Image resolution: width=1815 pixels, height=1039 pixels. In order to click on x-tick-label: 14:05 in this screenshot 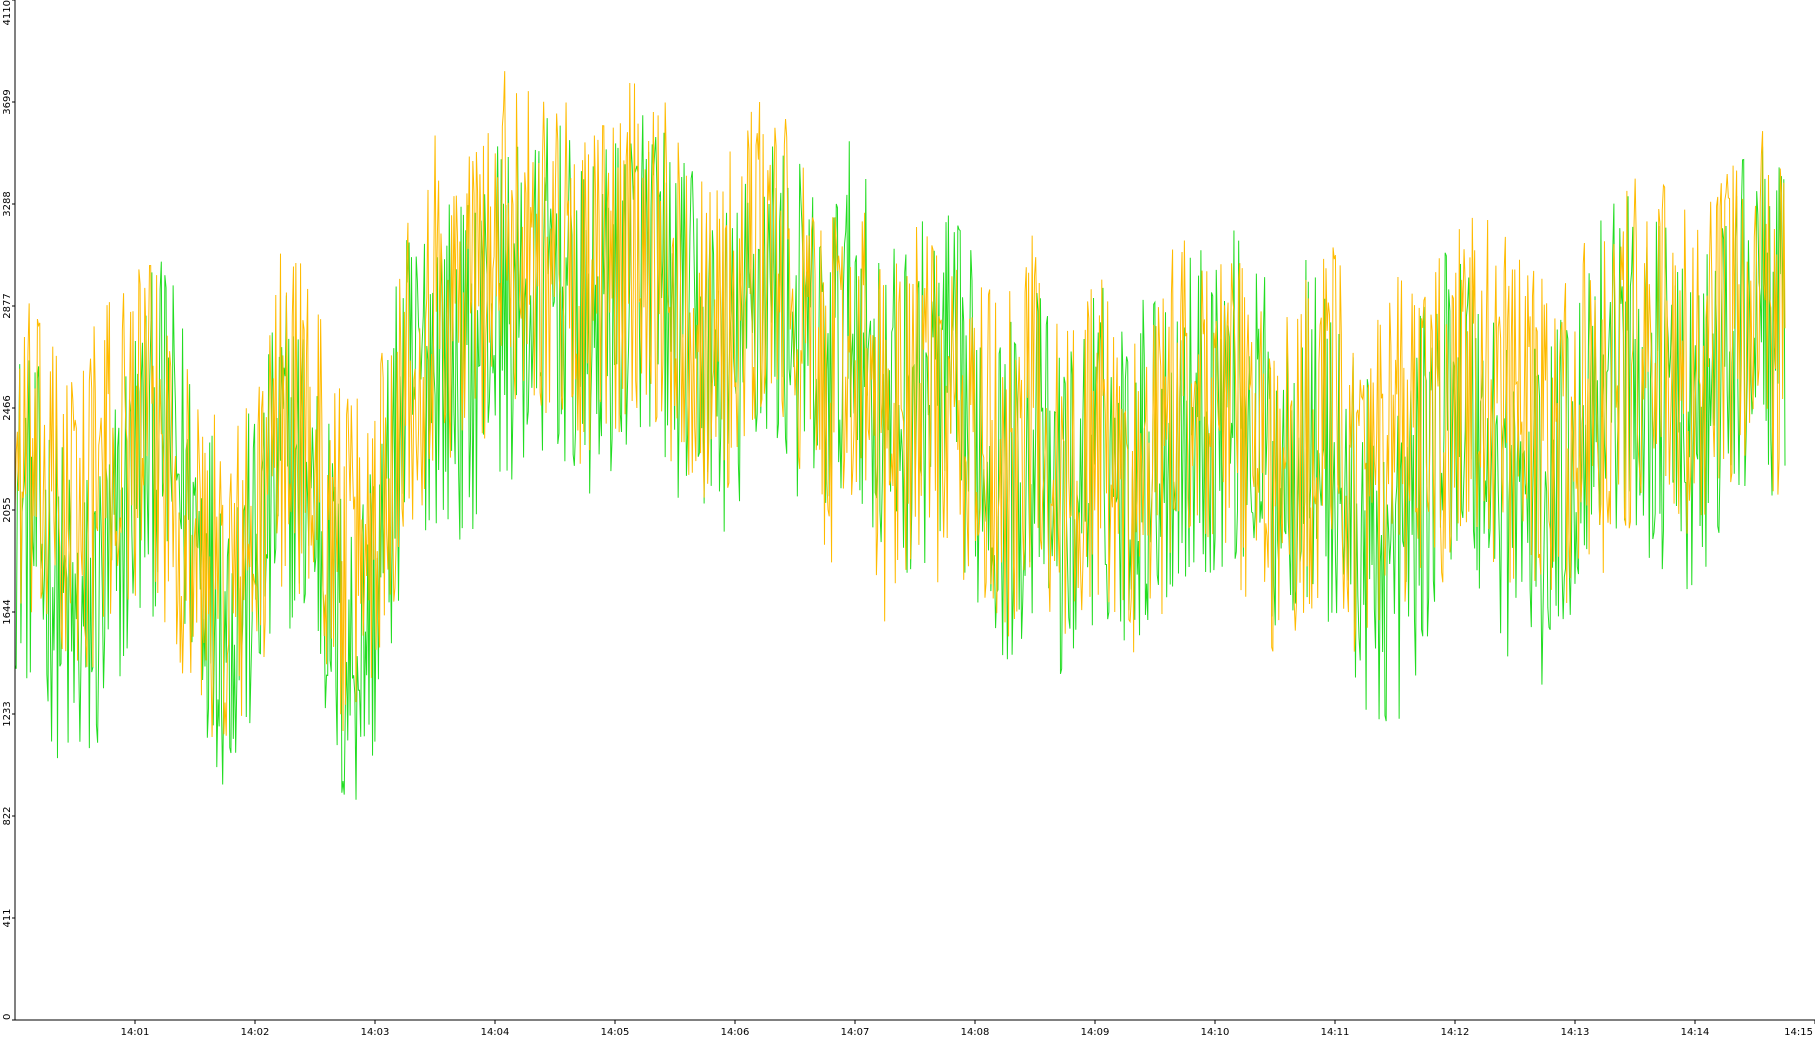, I will do `click(615, 1032)`.